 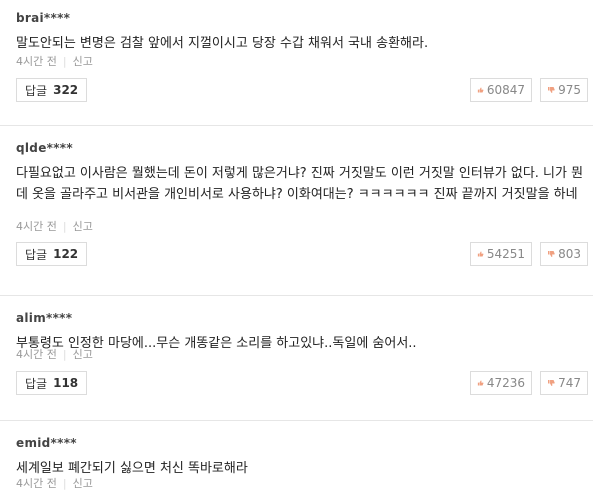 I want to click on like-button: 47236, so click(x=501, y=383).